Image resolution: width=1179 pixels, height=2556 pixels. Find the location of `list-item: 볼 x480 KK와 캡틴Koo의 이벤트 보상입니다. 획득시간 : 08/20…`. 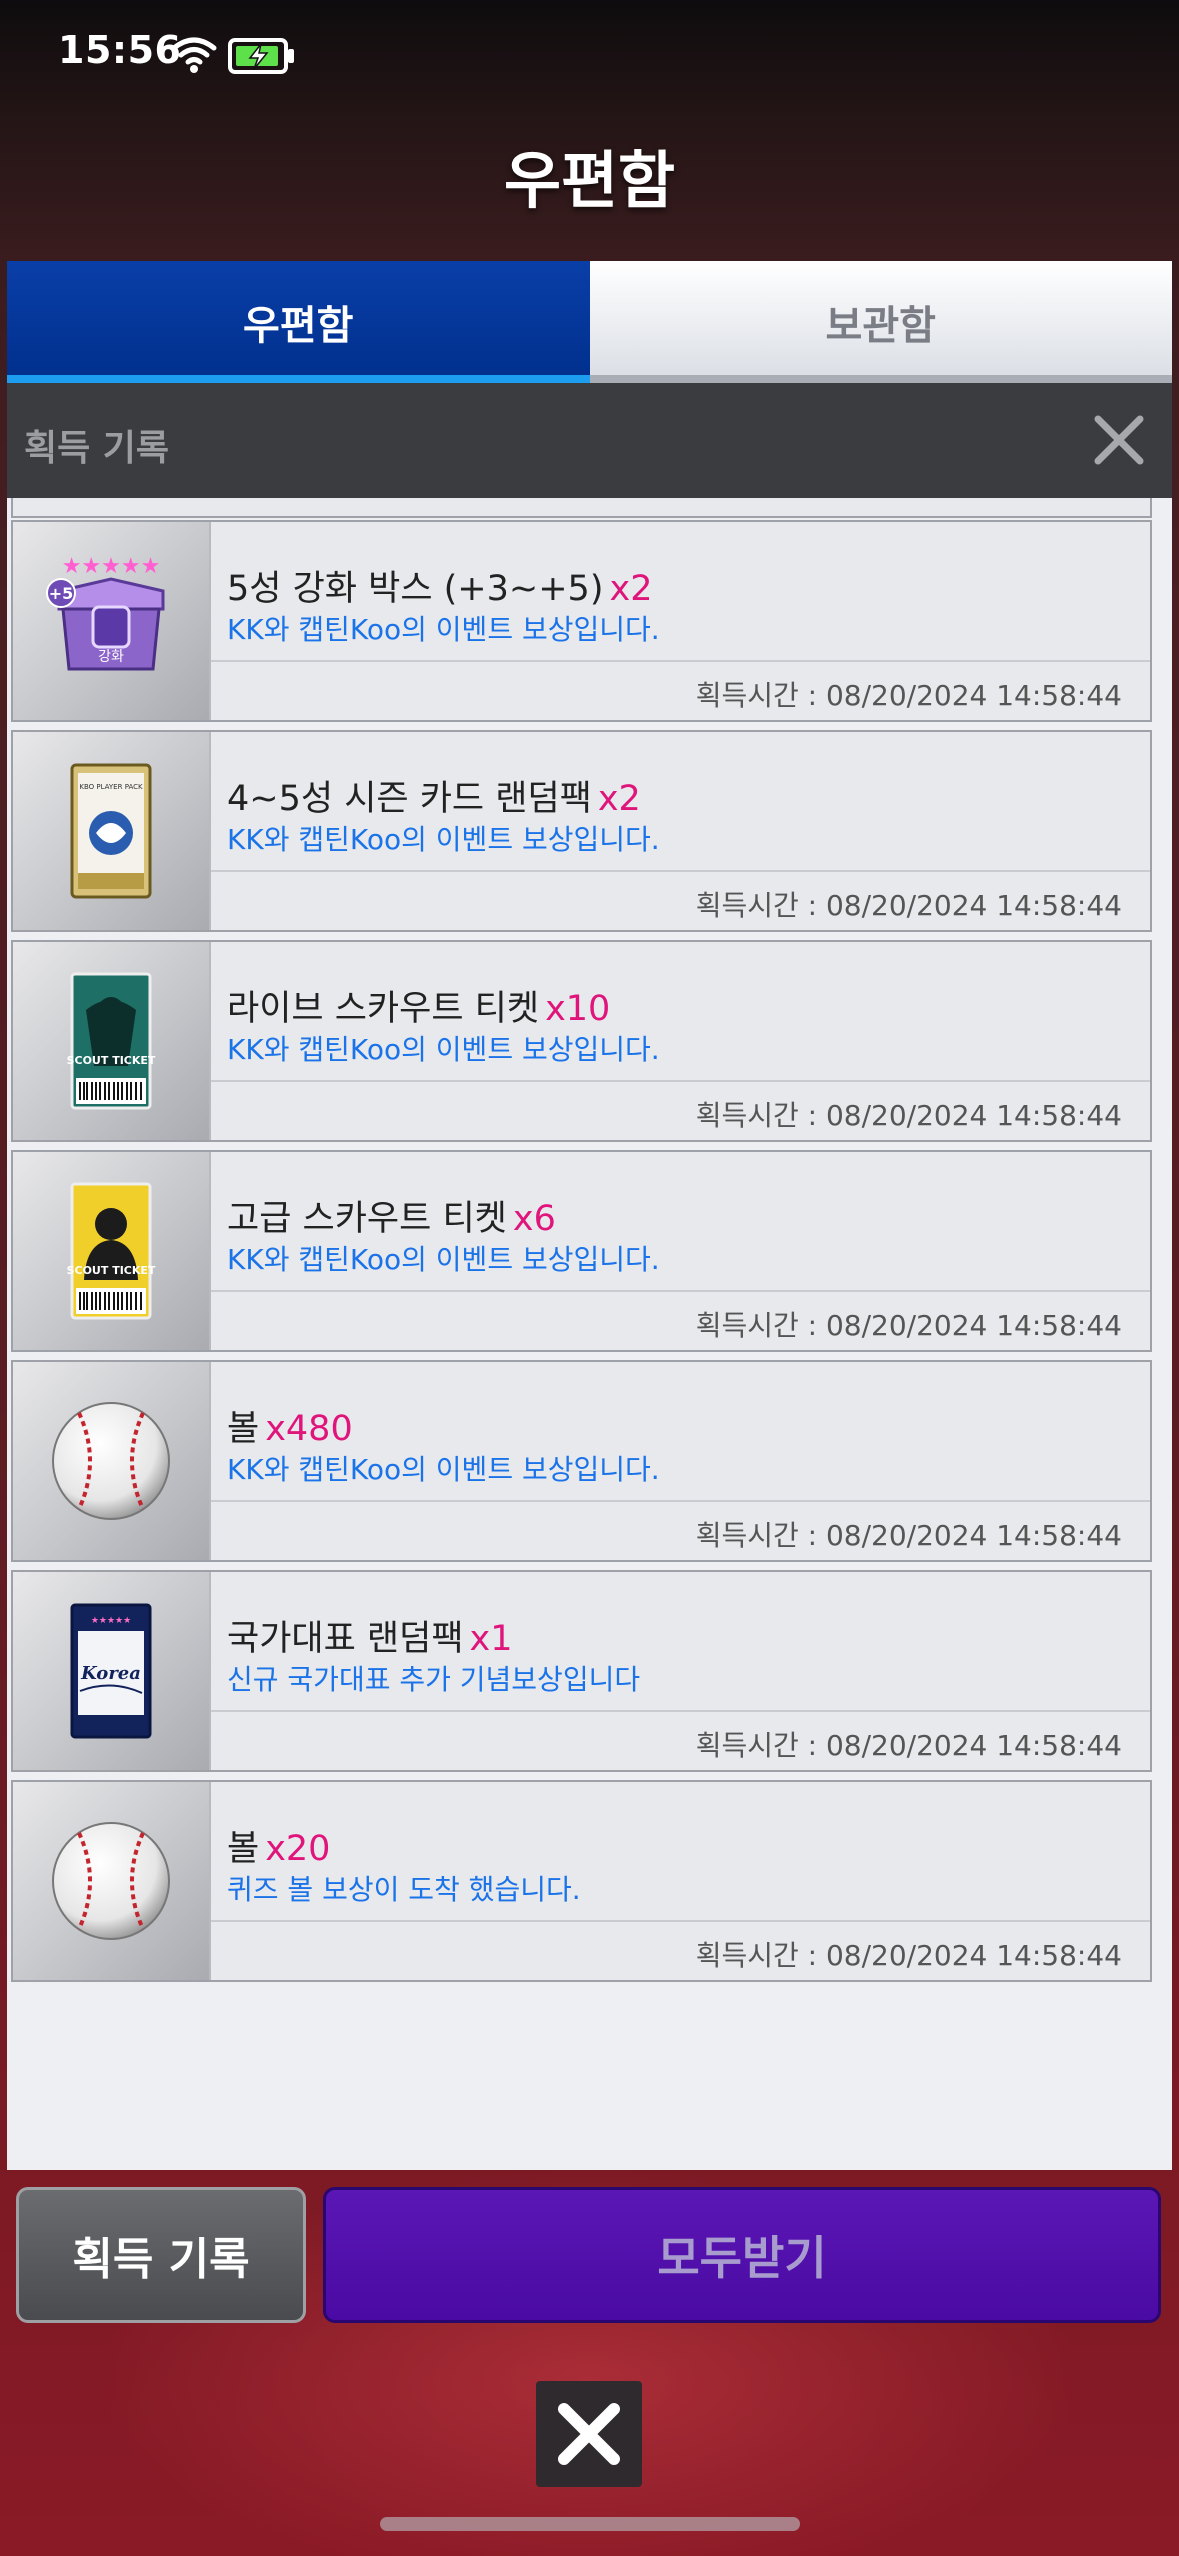

list-item: 볼 x480 KK와 캡틴Koo의 이벤트 보상입니다. 획득시간 : 08/20… is located at coordinates (581, 1461).